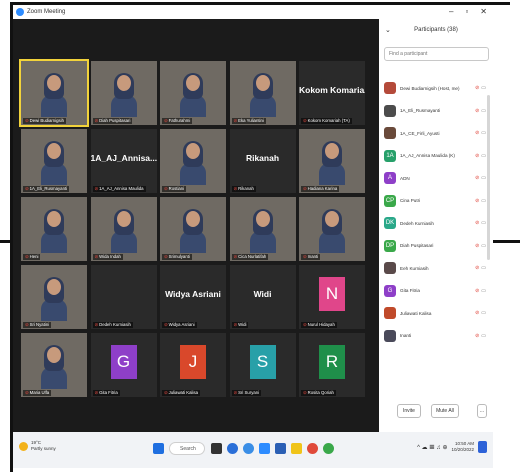 Image resolution: width=520 pixels, height=474 pixels. I want to click on tile-name-label: ⊘Hadiana Karina, so click(320, 189).